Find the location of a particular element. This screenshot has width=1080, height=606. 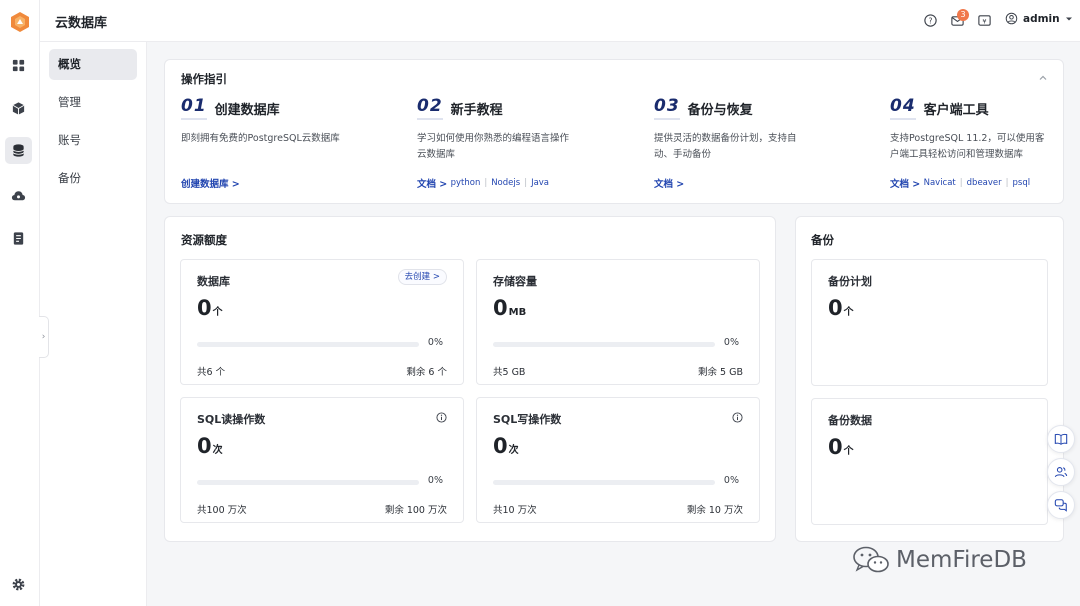

watermark: MemFireDB is located at coordinates (939, 560).